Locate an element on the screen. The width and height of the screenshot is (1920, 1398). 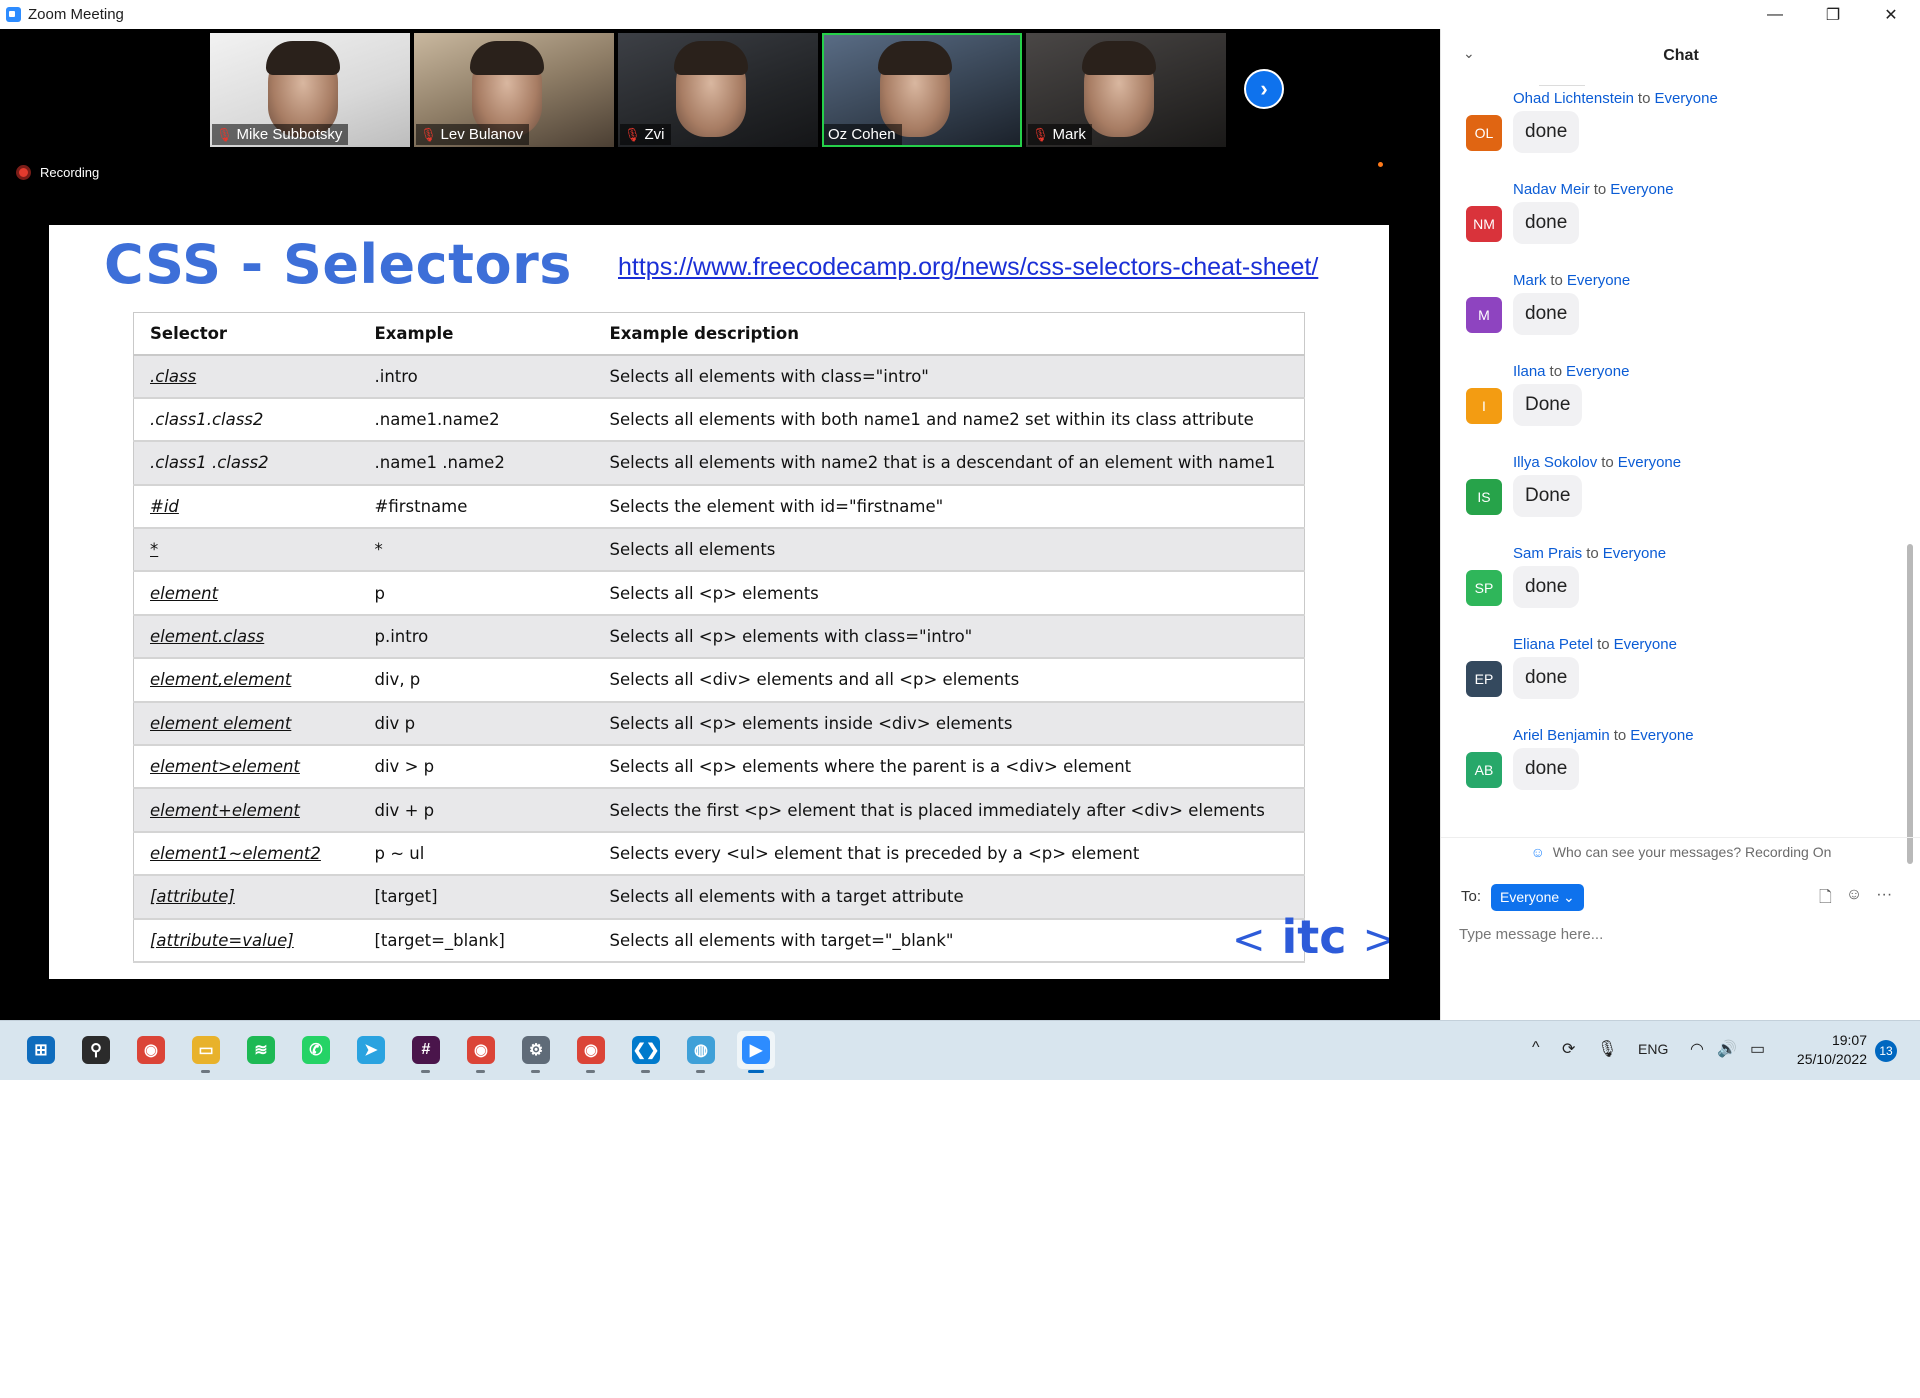
sync-icon: ⟳ is located at coordinates (1568, 1049).